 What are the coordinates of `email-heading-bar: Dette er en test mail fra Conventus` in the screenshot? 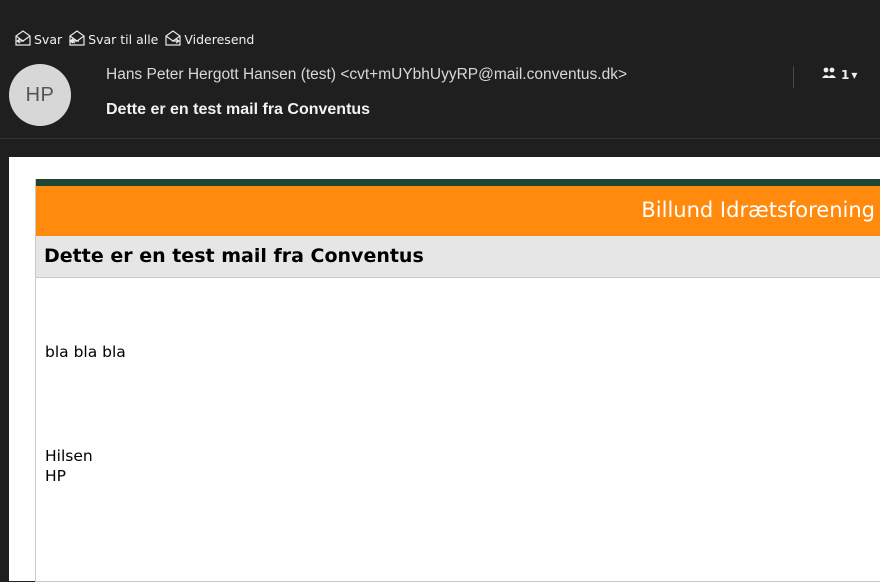 It's located at (458, 257).